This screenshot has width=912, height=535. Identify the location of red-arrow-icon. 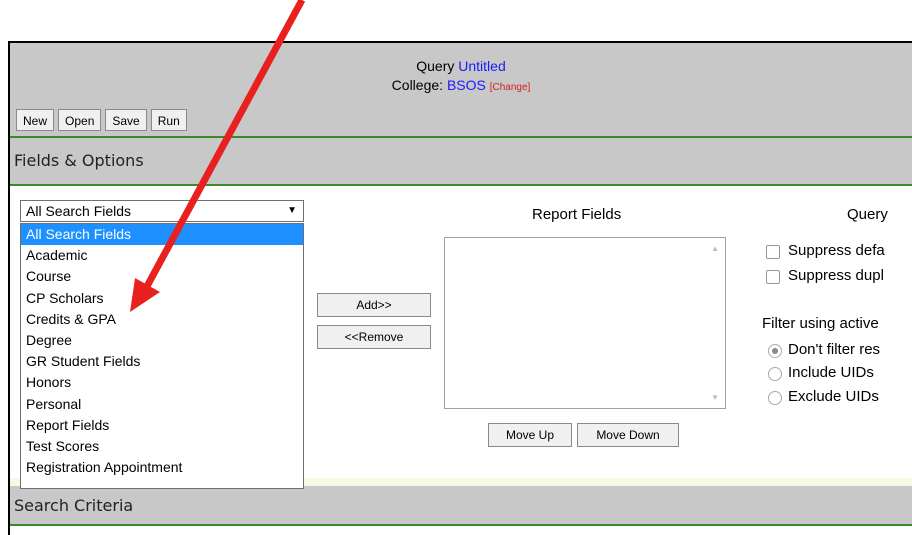
(218, 156).